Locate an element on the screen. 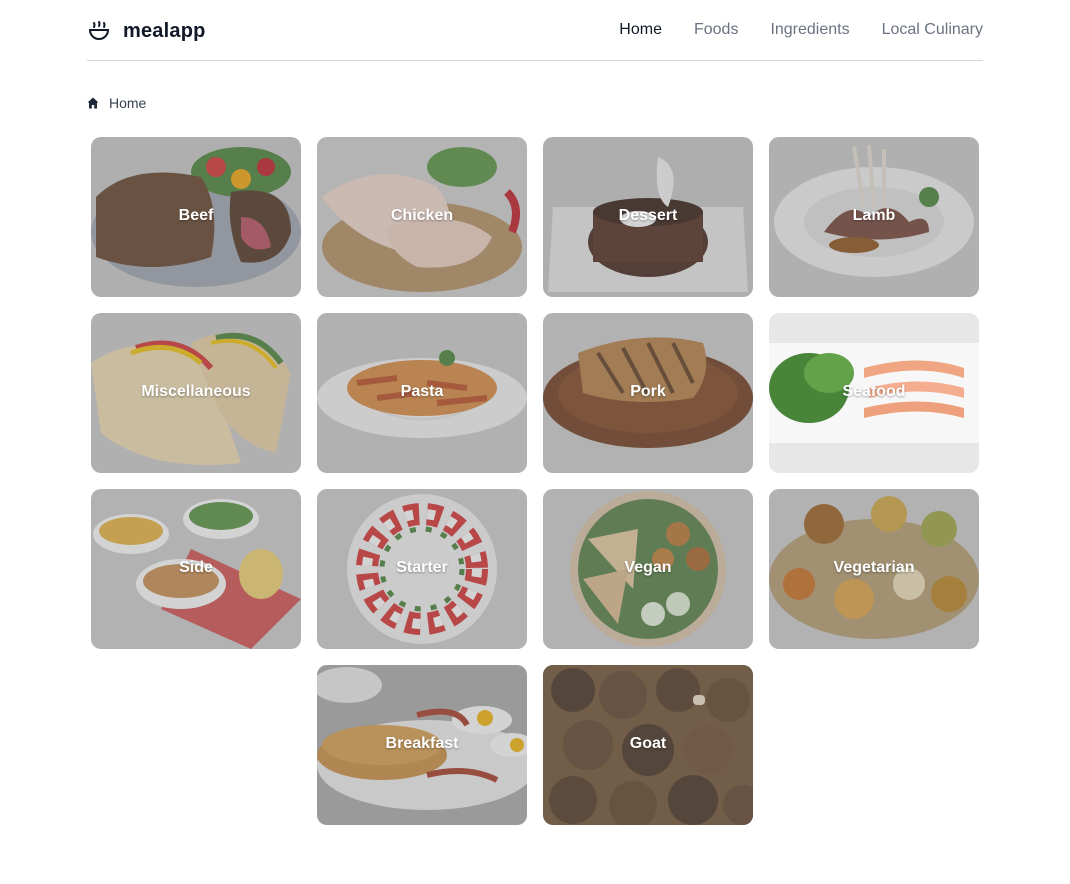  breadcrumb-home: Home is located at coordinates (127, 103).